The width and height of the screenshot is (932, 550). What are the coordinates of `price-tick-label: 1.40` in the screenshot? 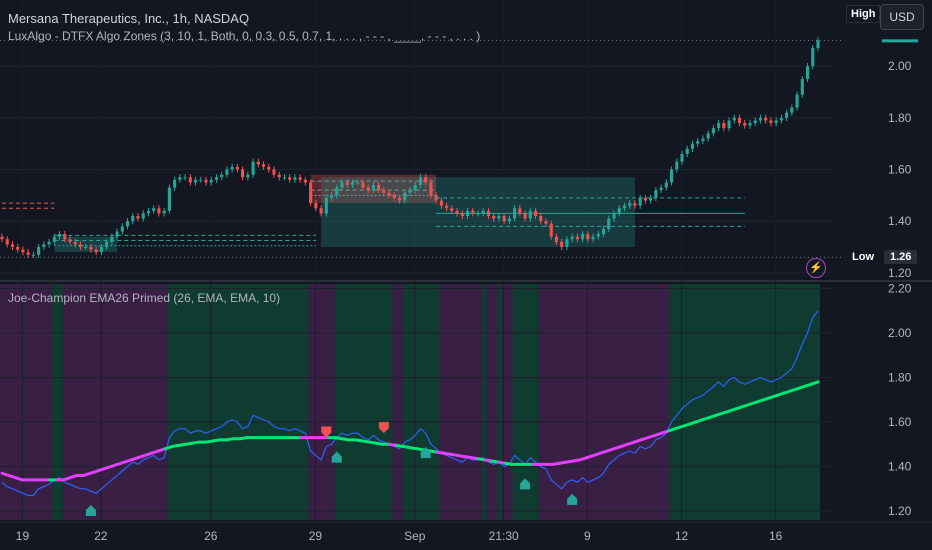 It's located at (900, 221).